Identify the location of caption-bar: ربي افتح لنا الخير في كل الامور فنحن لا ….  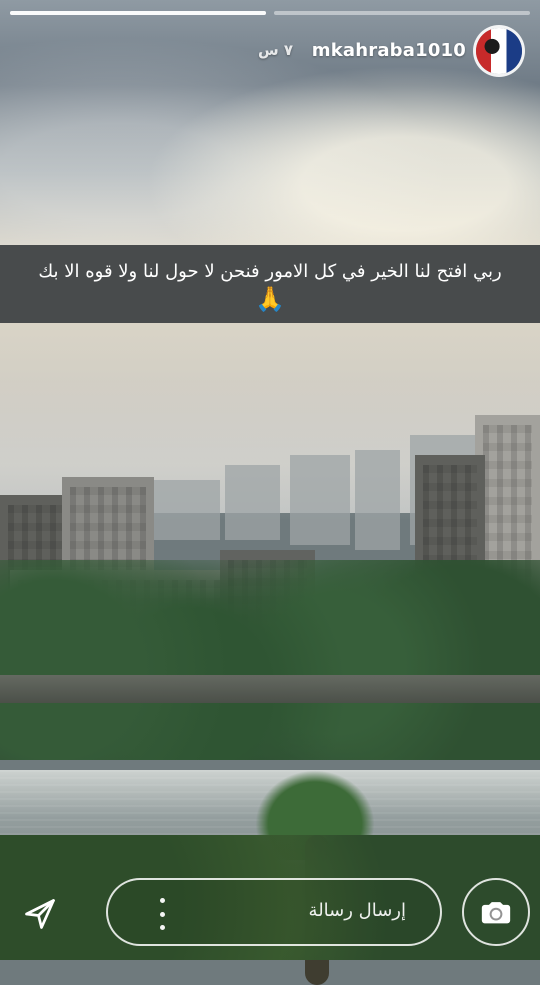
(270, 284).